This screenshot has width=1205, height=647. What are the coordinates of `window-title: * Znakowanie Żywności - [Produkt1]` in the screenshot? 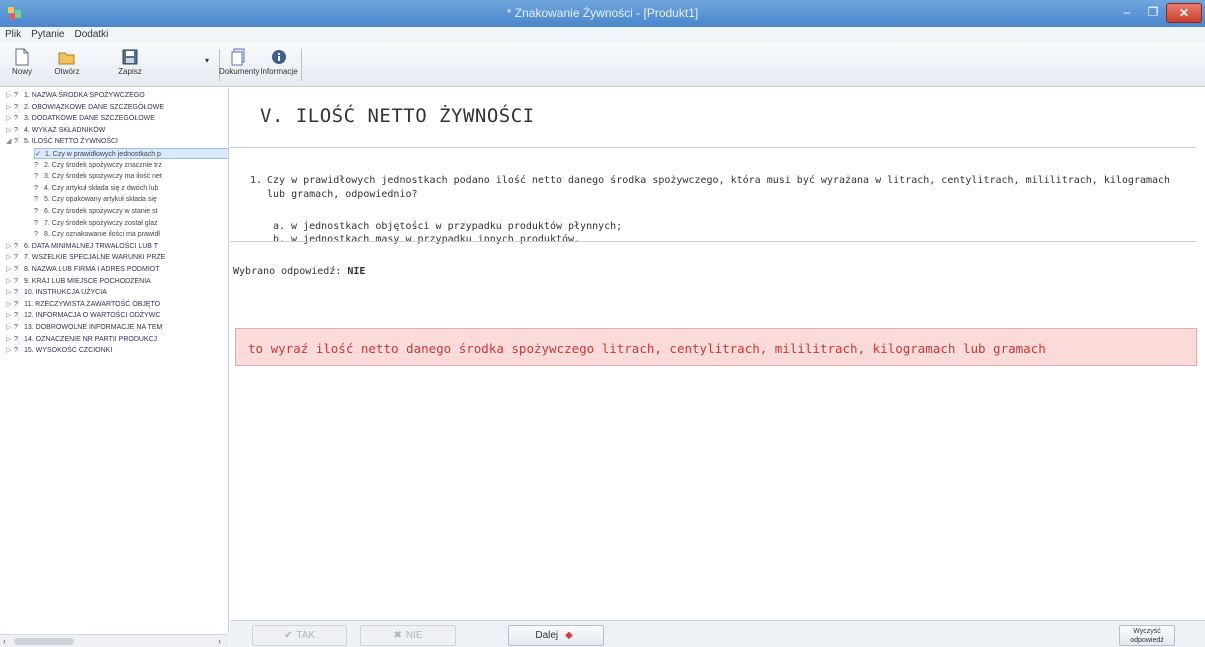 It's located at (602, 13).